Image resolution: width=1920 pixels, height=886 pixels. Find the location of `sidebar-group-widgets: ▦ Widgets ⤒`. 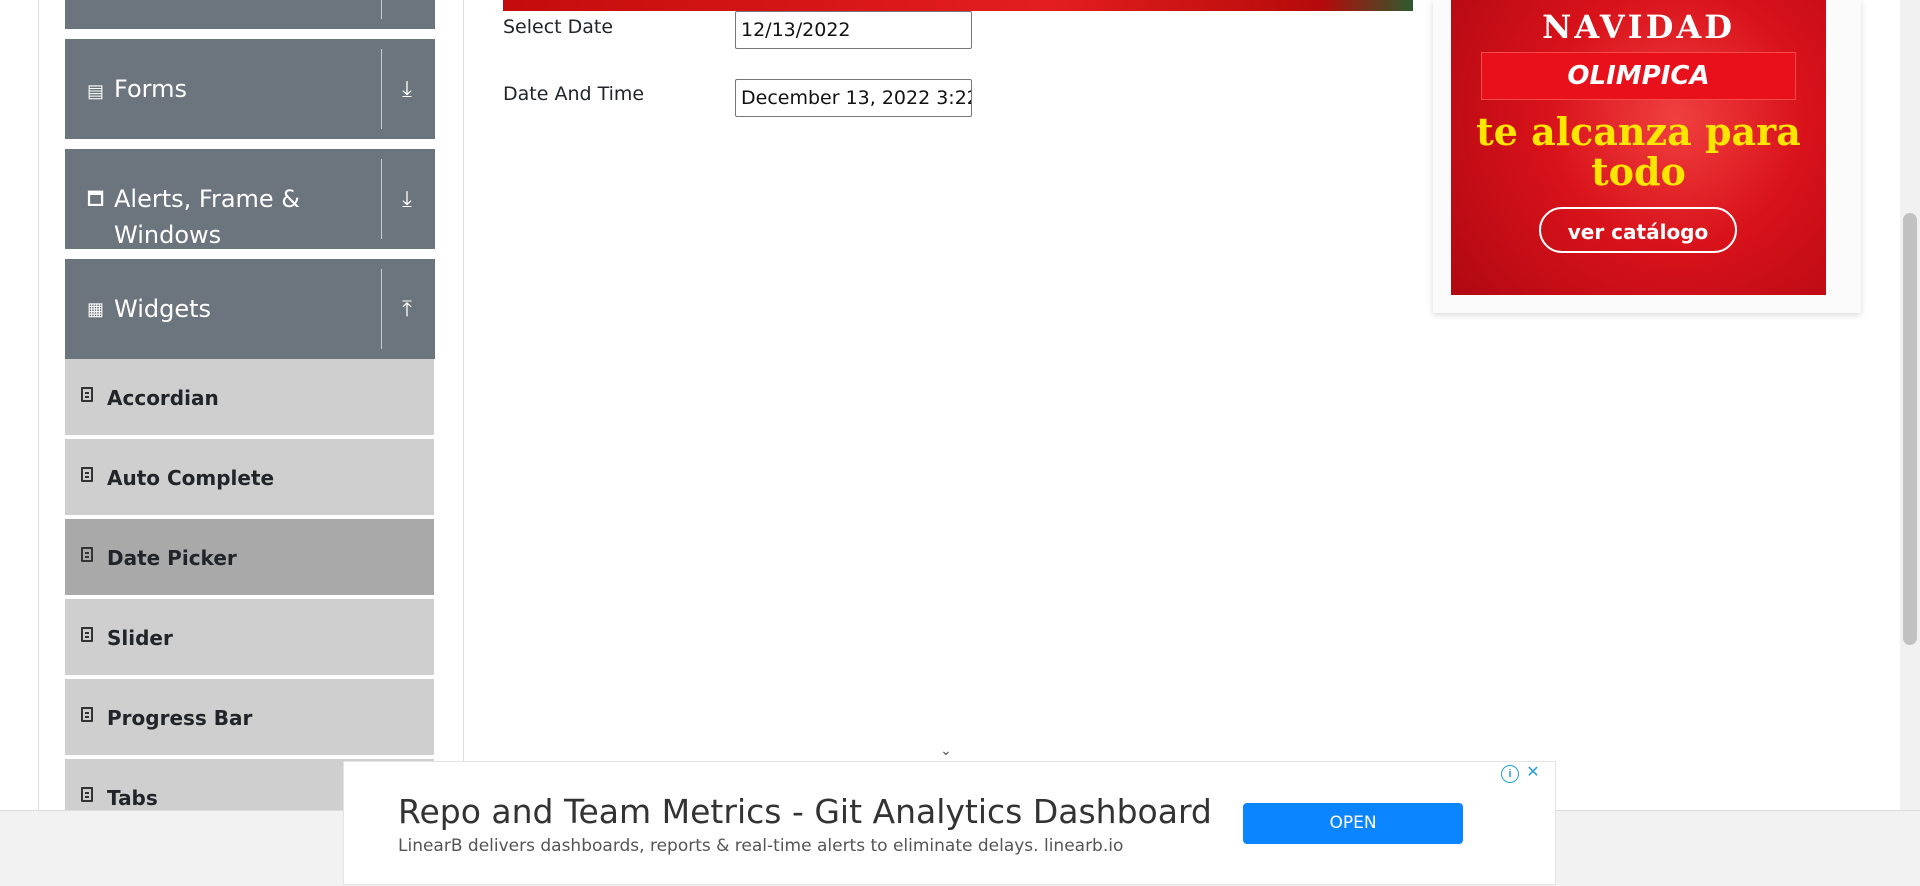

sidebar-group-widgets: ▦ Widgets ⤒ is located at coordinates (250, 309).